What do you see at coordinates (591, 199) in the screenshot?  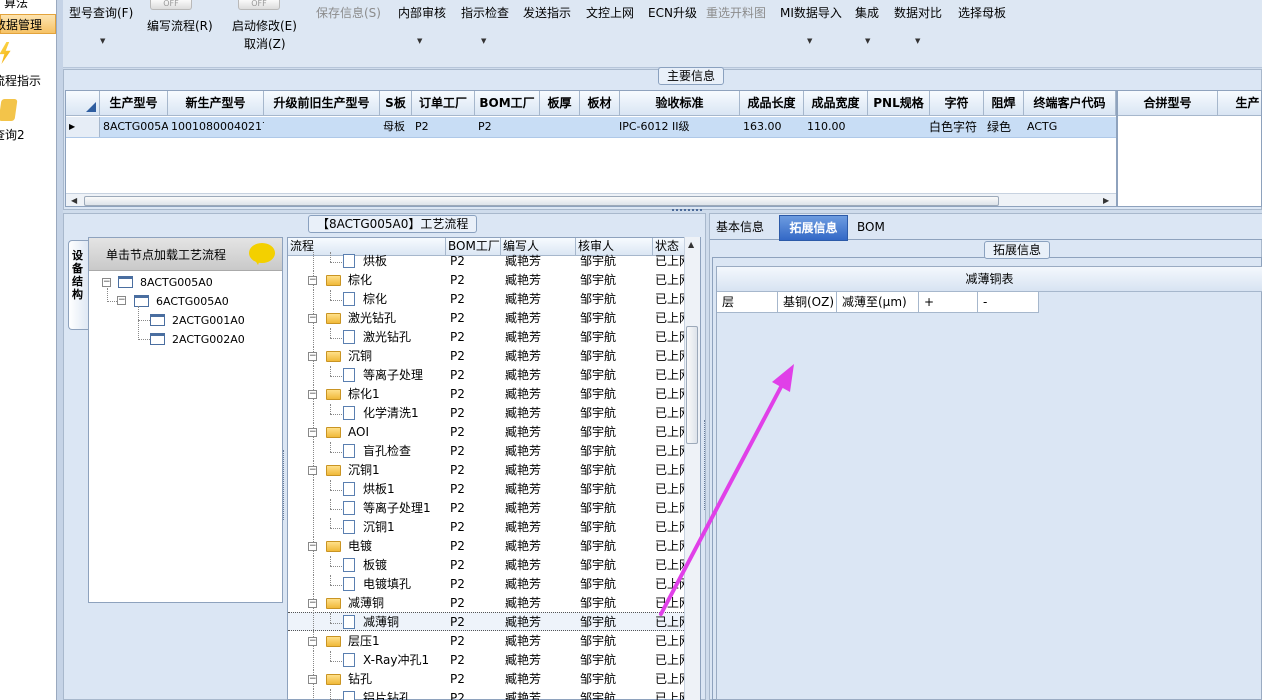 I see `horizontal-scrollbar: ◀ ▶` at bounding box center [591, 199].